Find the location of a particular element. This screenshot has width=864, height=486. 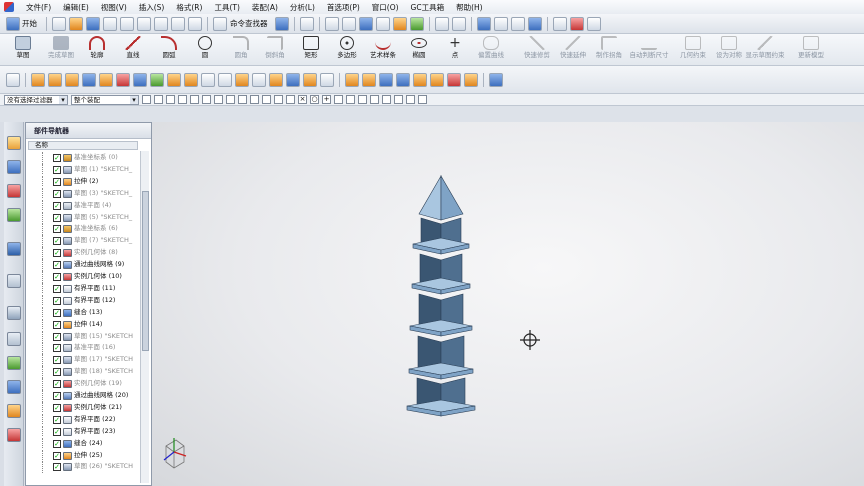

shell-tool-icon is located at coordinates (208, 79).